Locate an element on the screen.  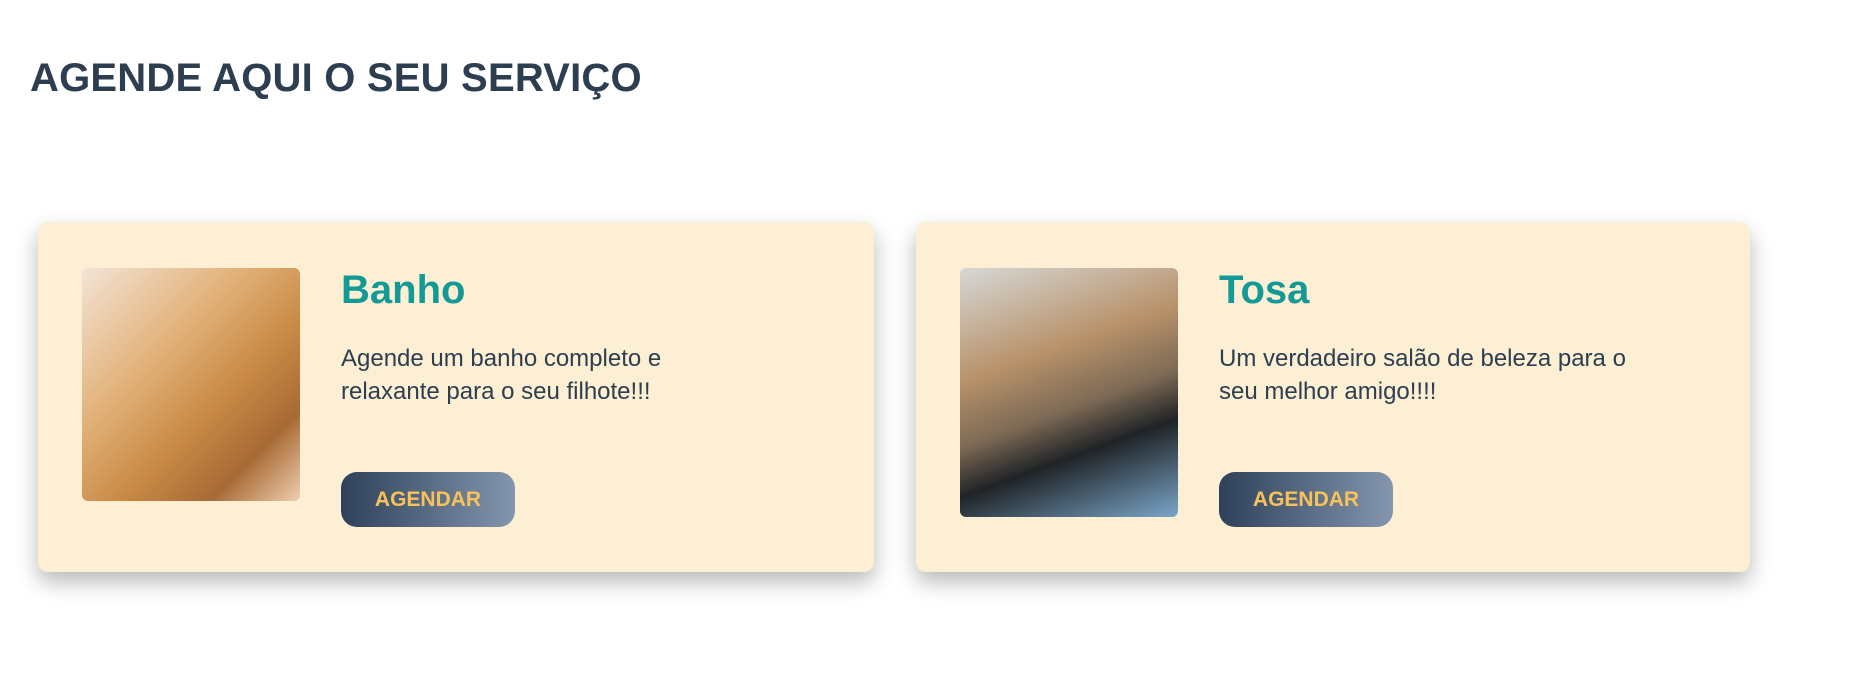
service-title: Tosa is located at coordinates (1264, 290).